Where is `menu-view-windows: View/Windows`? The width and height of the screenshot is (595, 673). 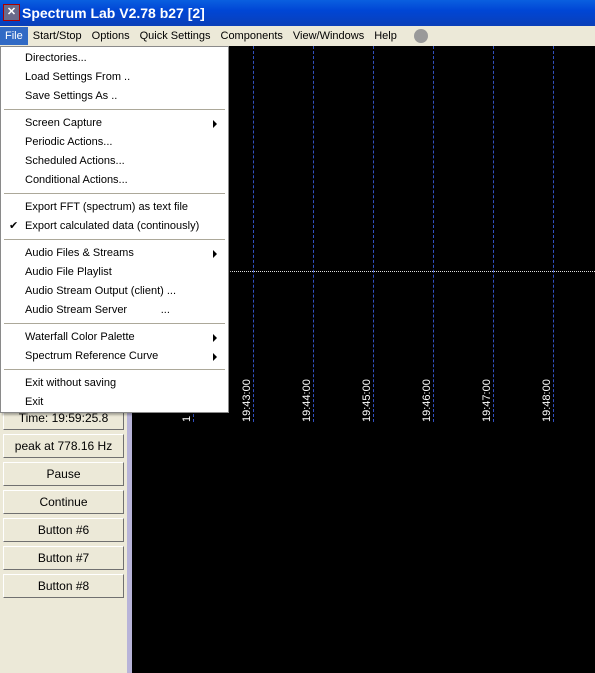
menu-view-windows: View/Windows is located at coordinates (328, 36).